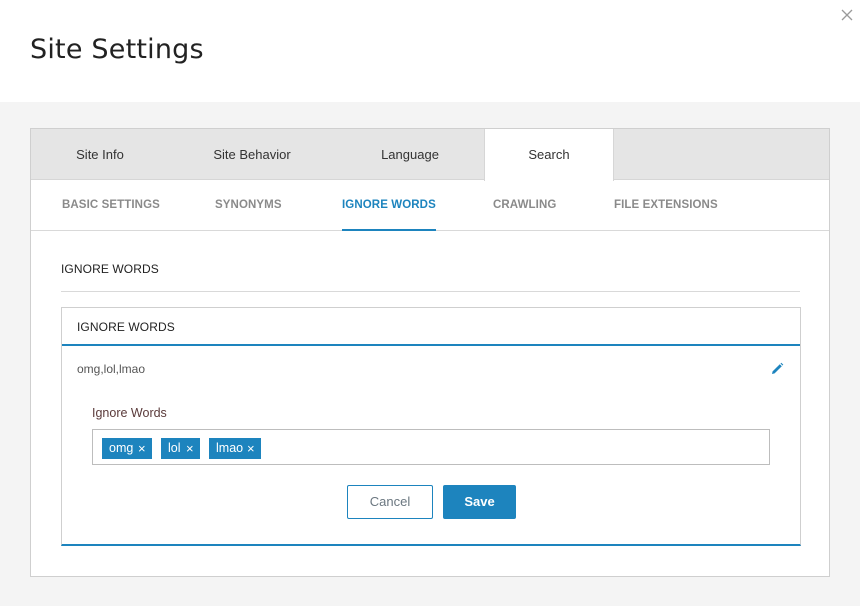 The height and width of the screenshot is (606, 860). What do you see at coordinates (479, 502) in the screenshot?
I see `save-button: Save` at bounding box center [479, 502].